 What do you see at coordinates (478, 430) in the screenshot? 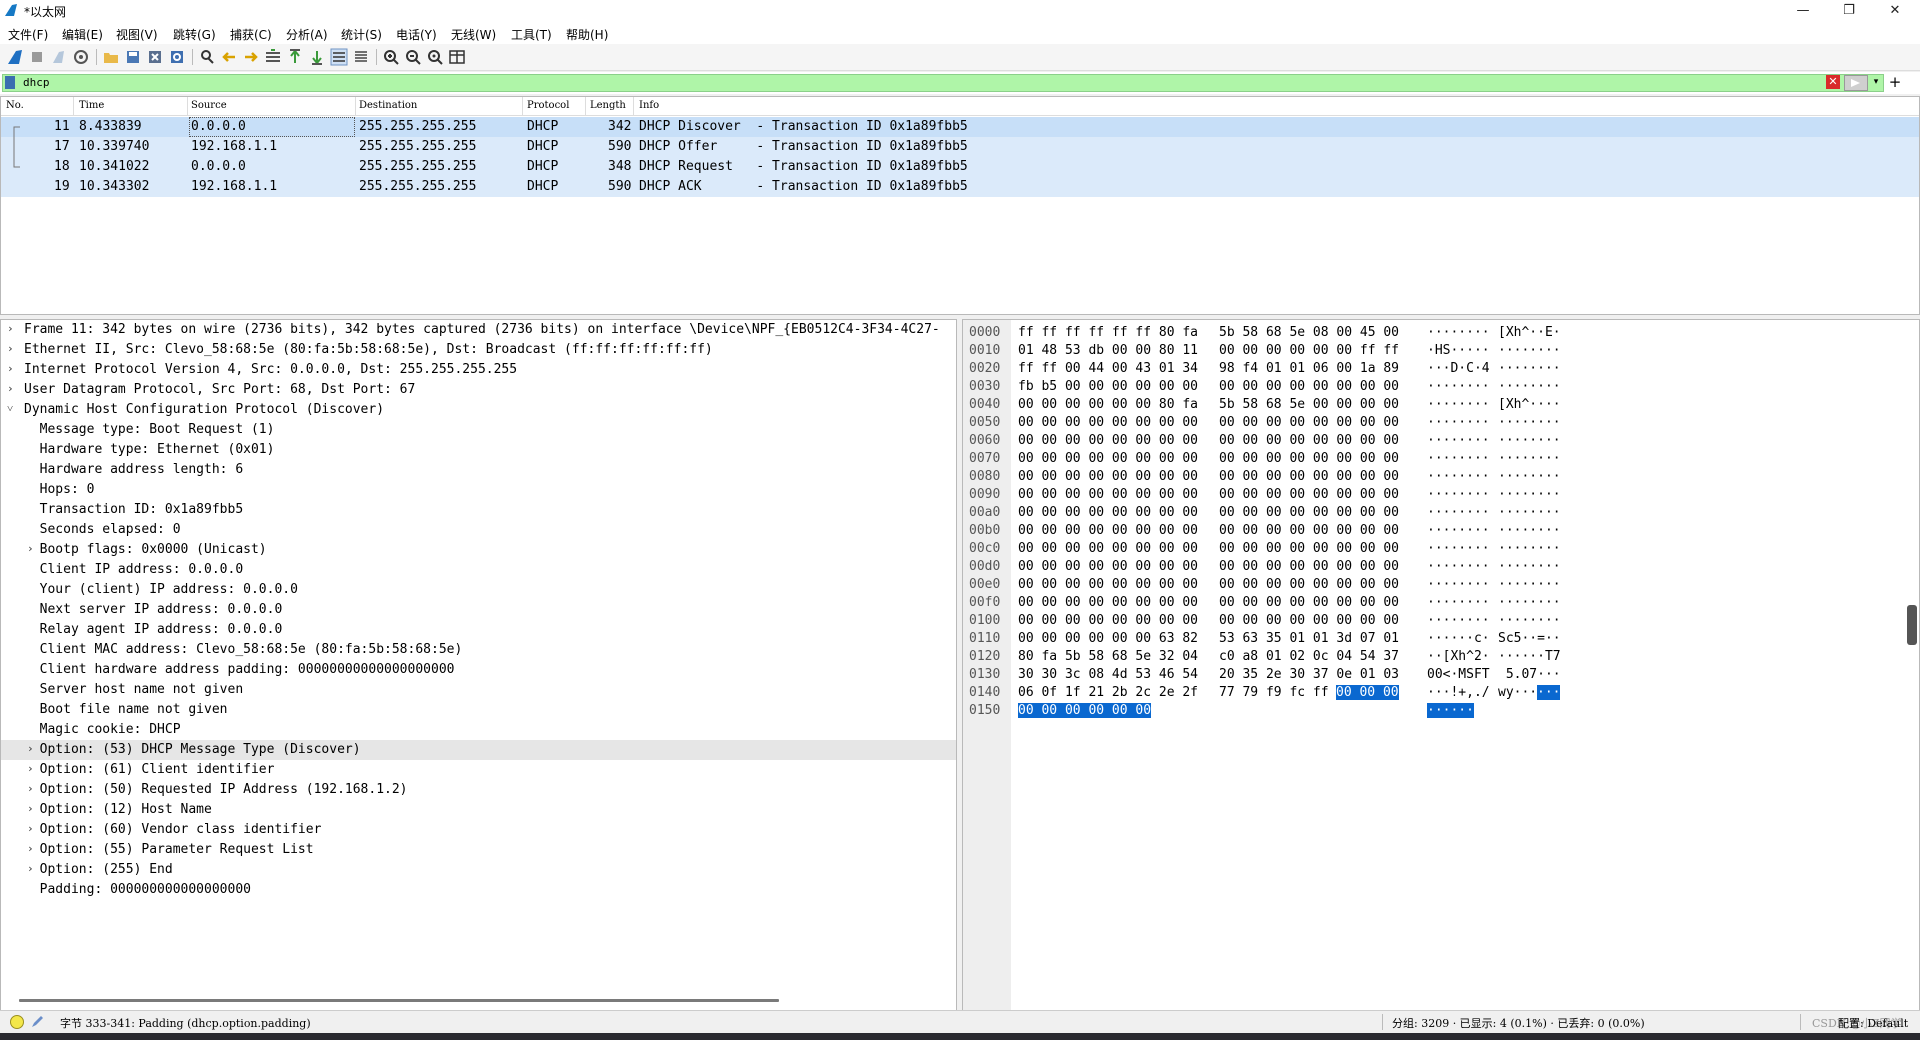
I see `tree-item: Message type: Boot Request (1)` at bounding box center [478, 430].